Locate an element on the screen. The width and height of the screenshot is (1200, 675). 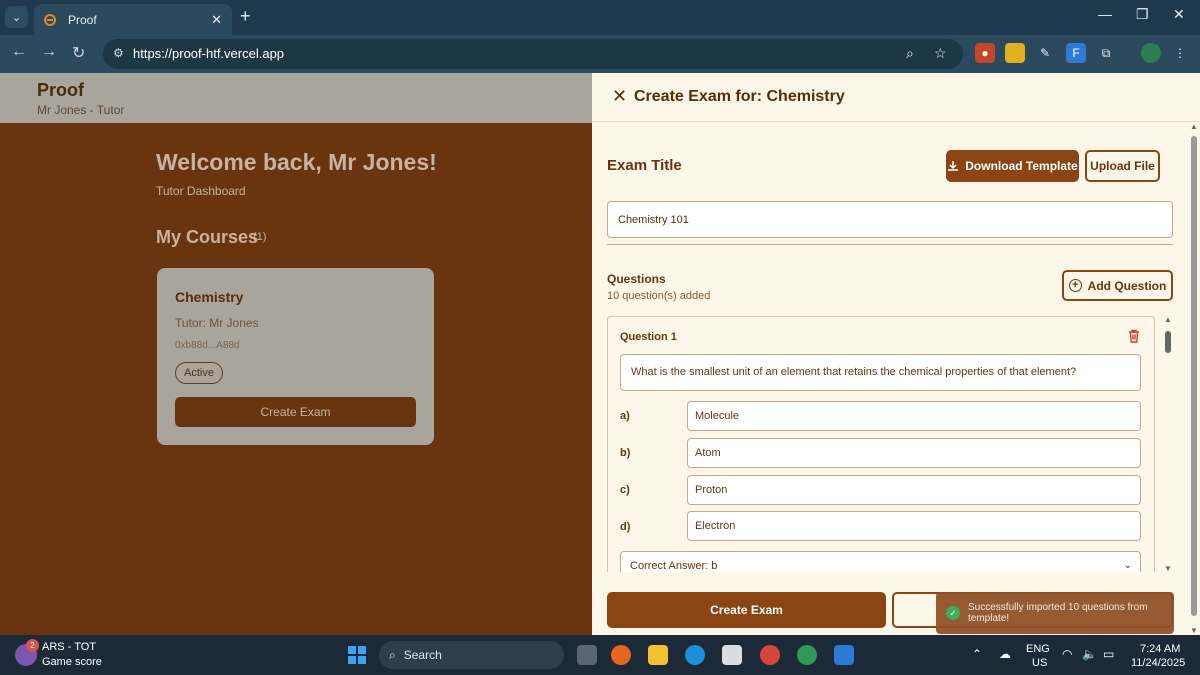
windows-start-icon is located at coordinates (357, 655).